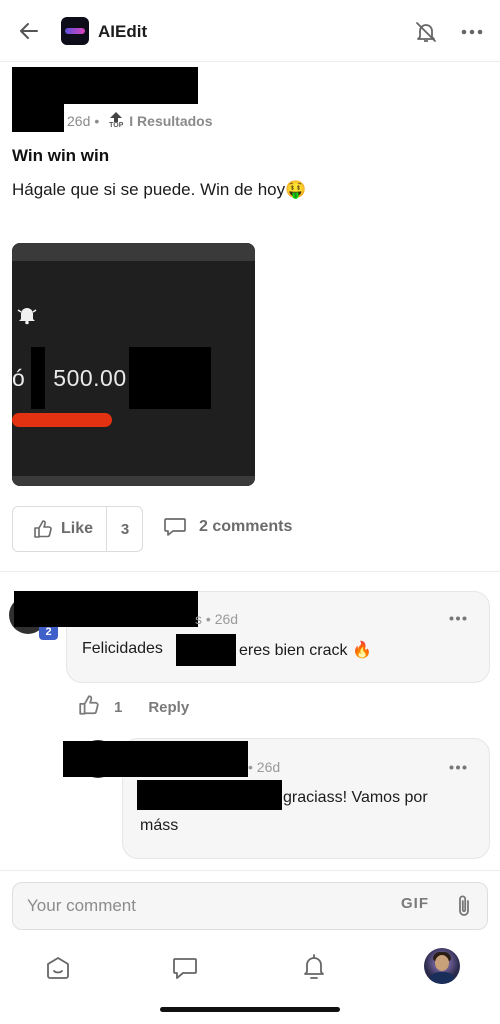 This screenshot has width=500, height=1024. Describe the element at coordinates (464, 906) in the screenshot. I see `paperclip-icon` at that location.